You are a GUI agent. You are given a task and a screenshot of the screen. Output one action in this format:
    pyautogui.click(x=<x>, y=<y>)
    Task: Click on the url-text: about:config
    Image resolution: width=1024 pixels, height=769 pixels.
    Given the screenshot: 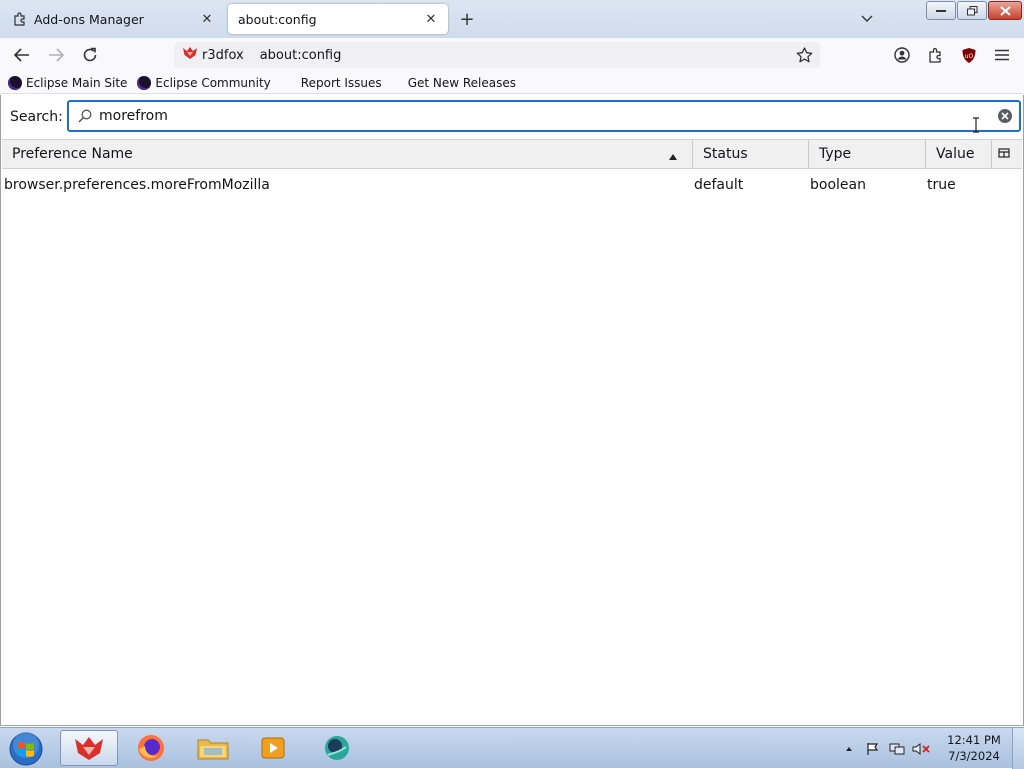 What is the action you would take?
    pyautogui.click(x=526, y=55)
    